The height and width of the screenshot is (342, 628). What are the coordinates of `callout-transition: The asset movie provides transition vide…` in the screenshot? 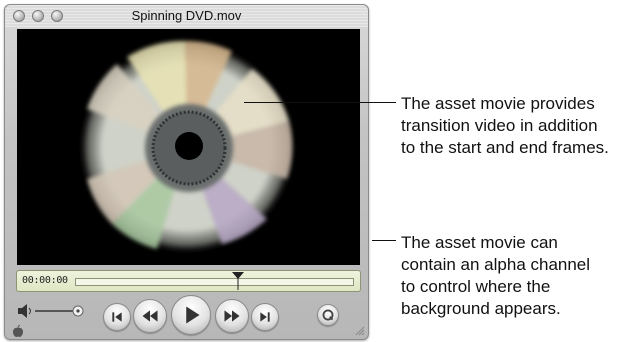 It's located at (505, 126).